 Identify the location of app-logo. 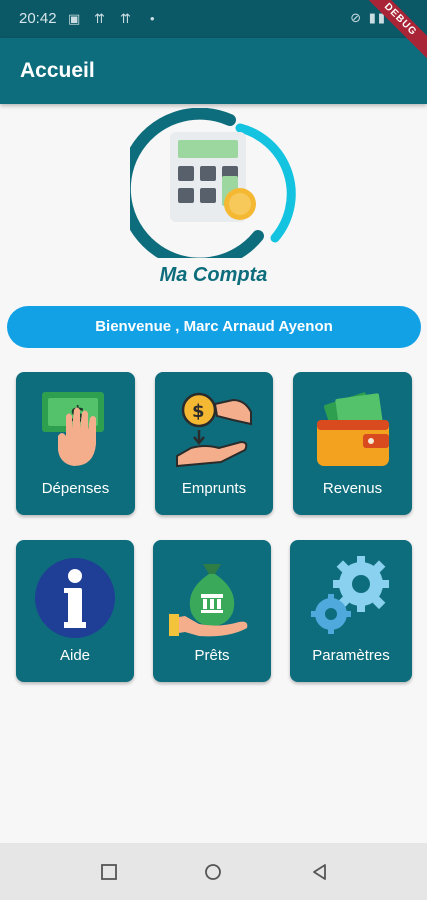
(209, 188).